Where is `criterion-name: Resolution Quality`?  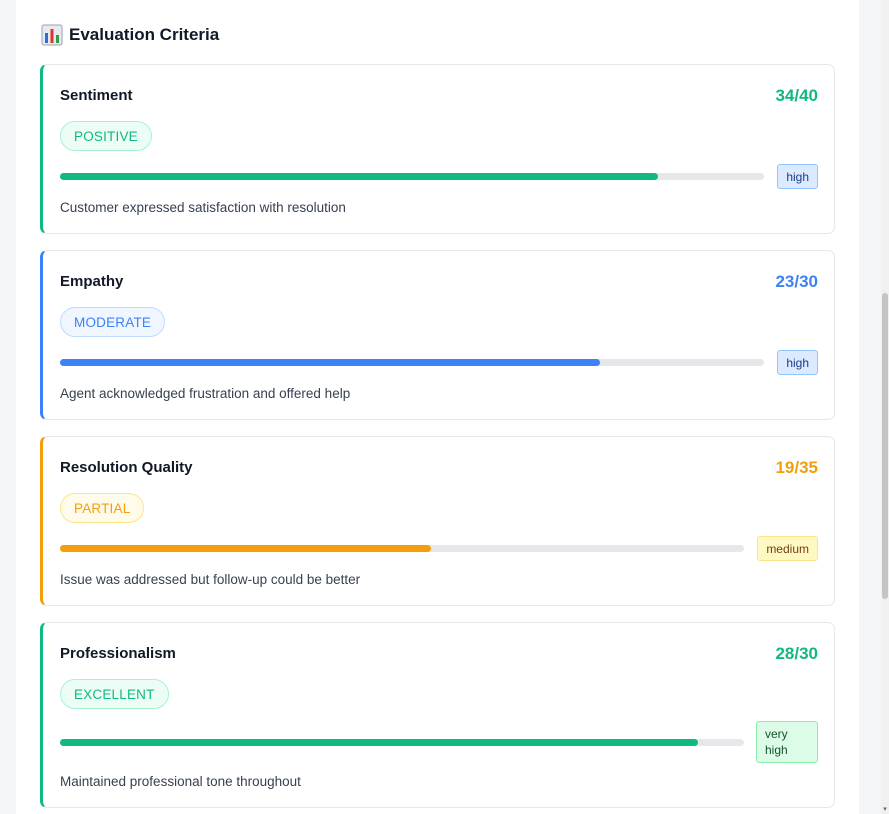 criterion-name: Resolution Quality is located at coordinates (126, 467).